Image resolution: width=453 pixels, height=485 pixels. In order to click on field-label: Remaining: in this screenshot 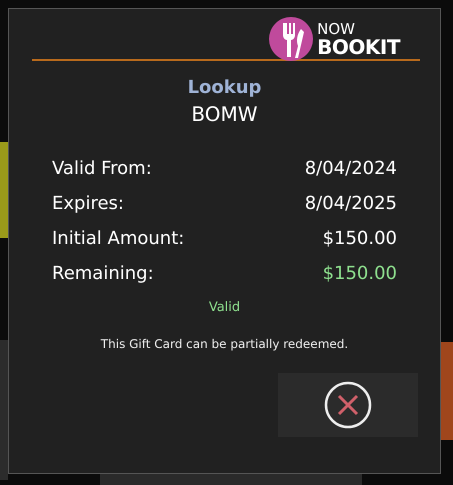, I will do `click(103, 273)`.